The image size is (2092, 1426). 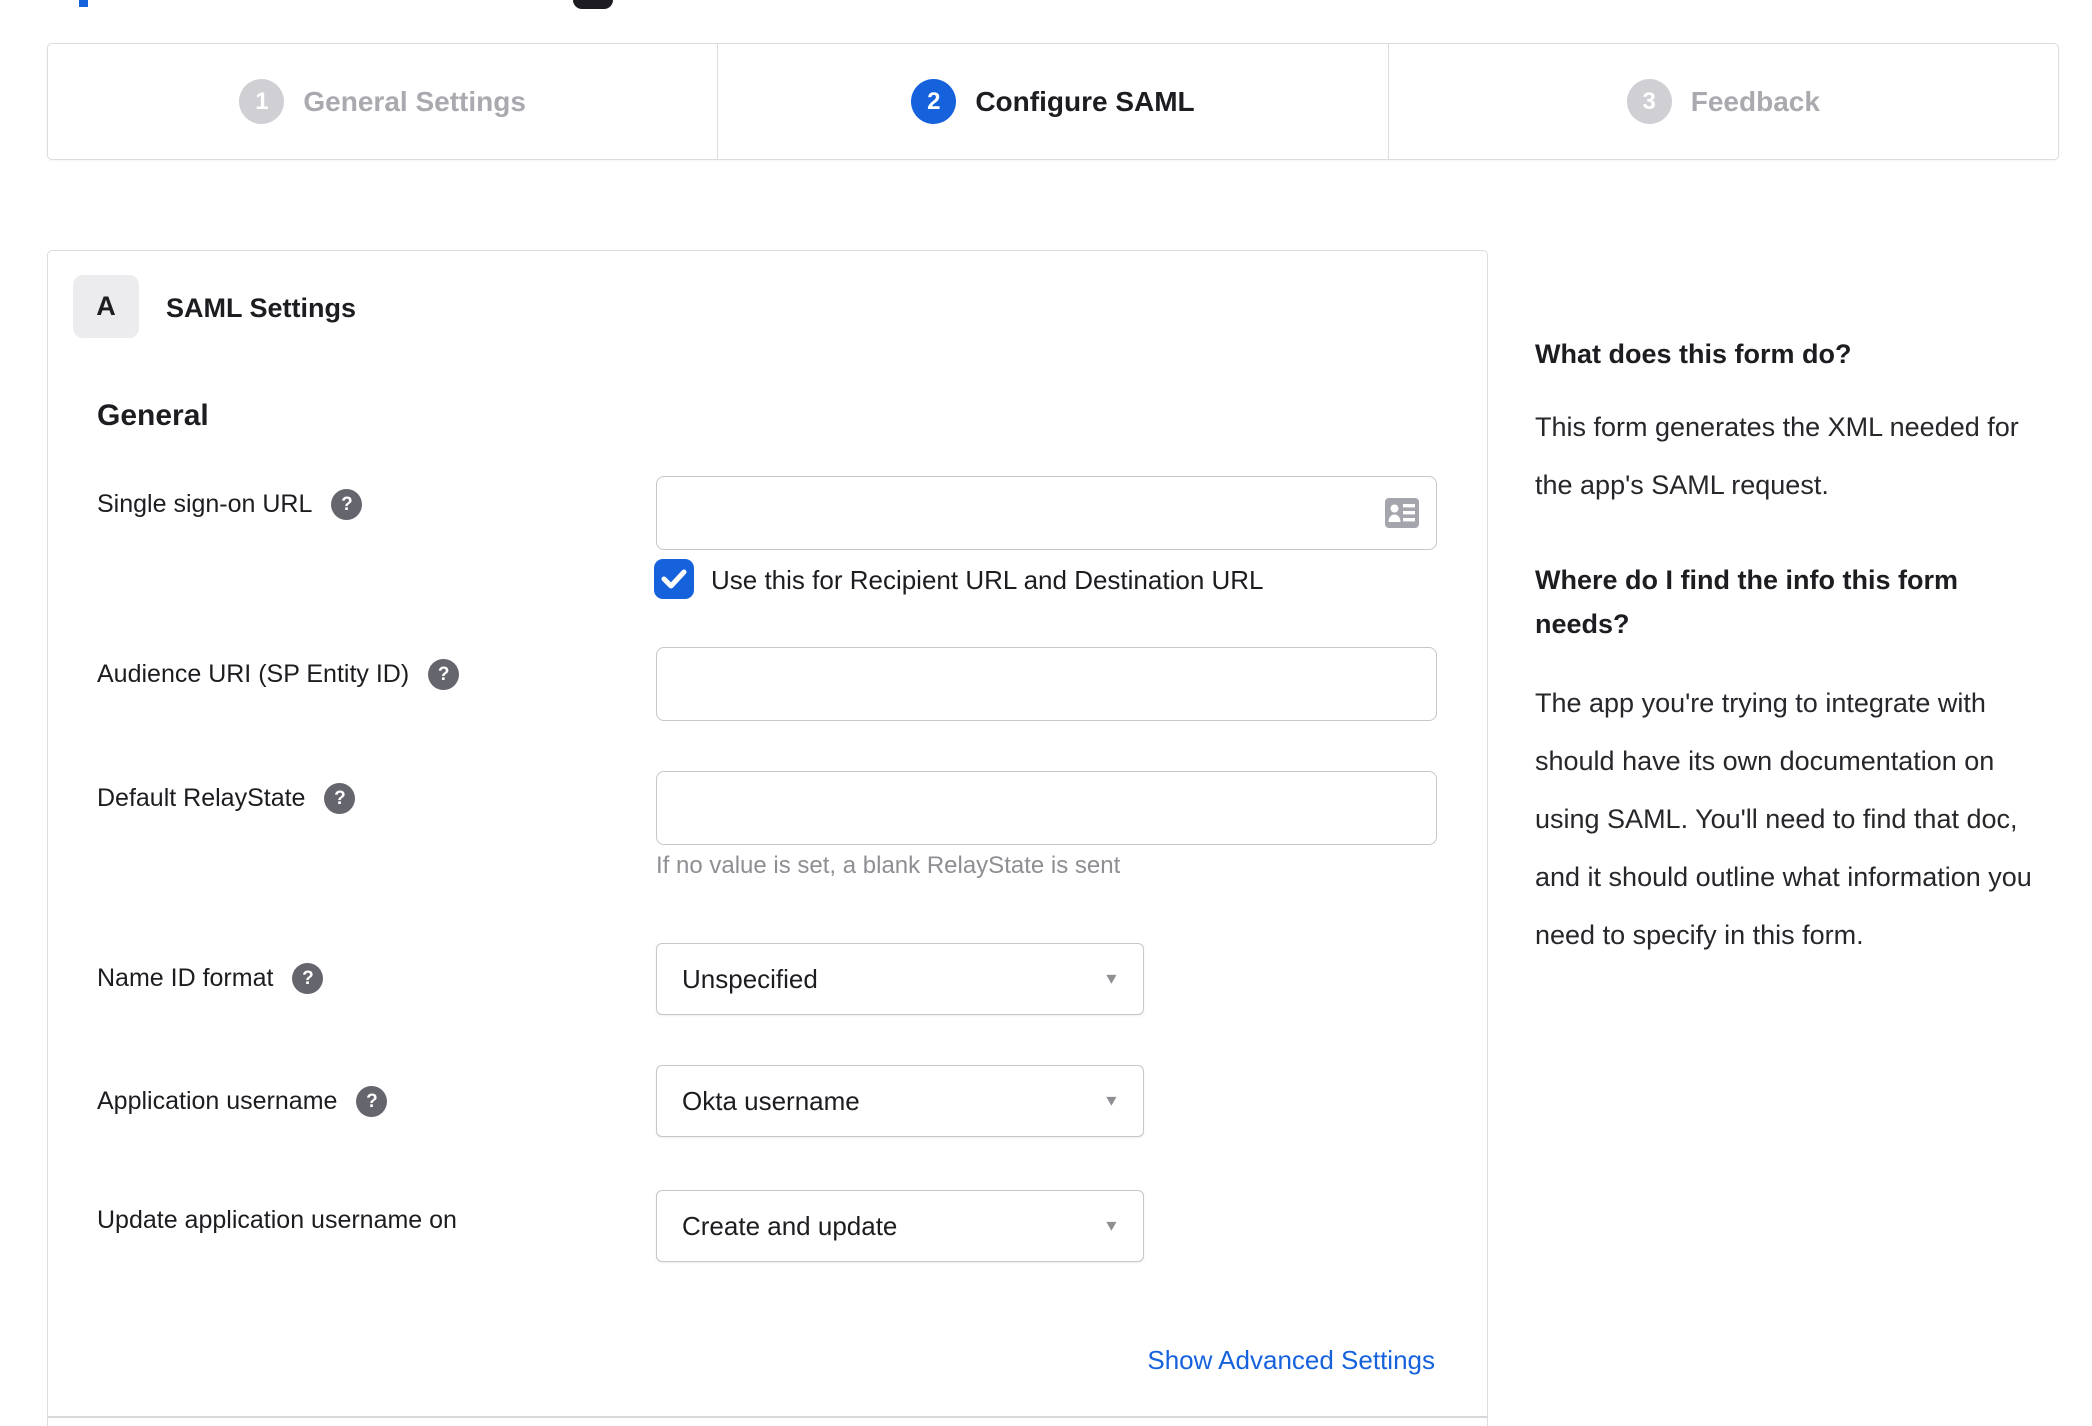 I want to click on sso-url-label: Single sign-on URL, so click(x=205, y=504).